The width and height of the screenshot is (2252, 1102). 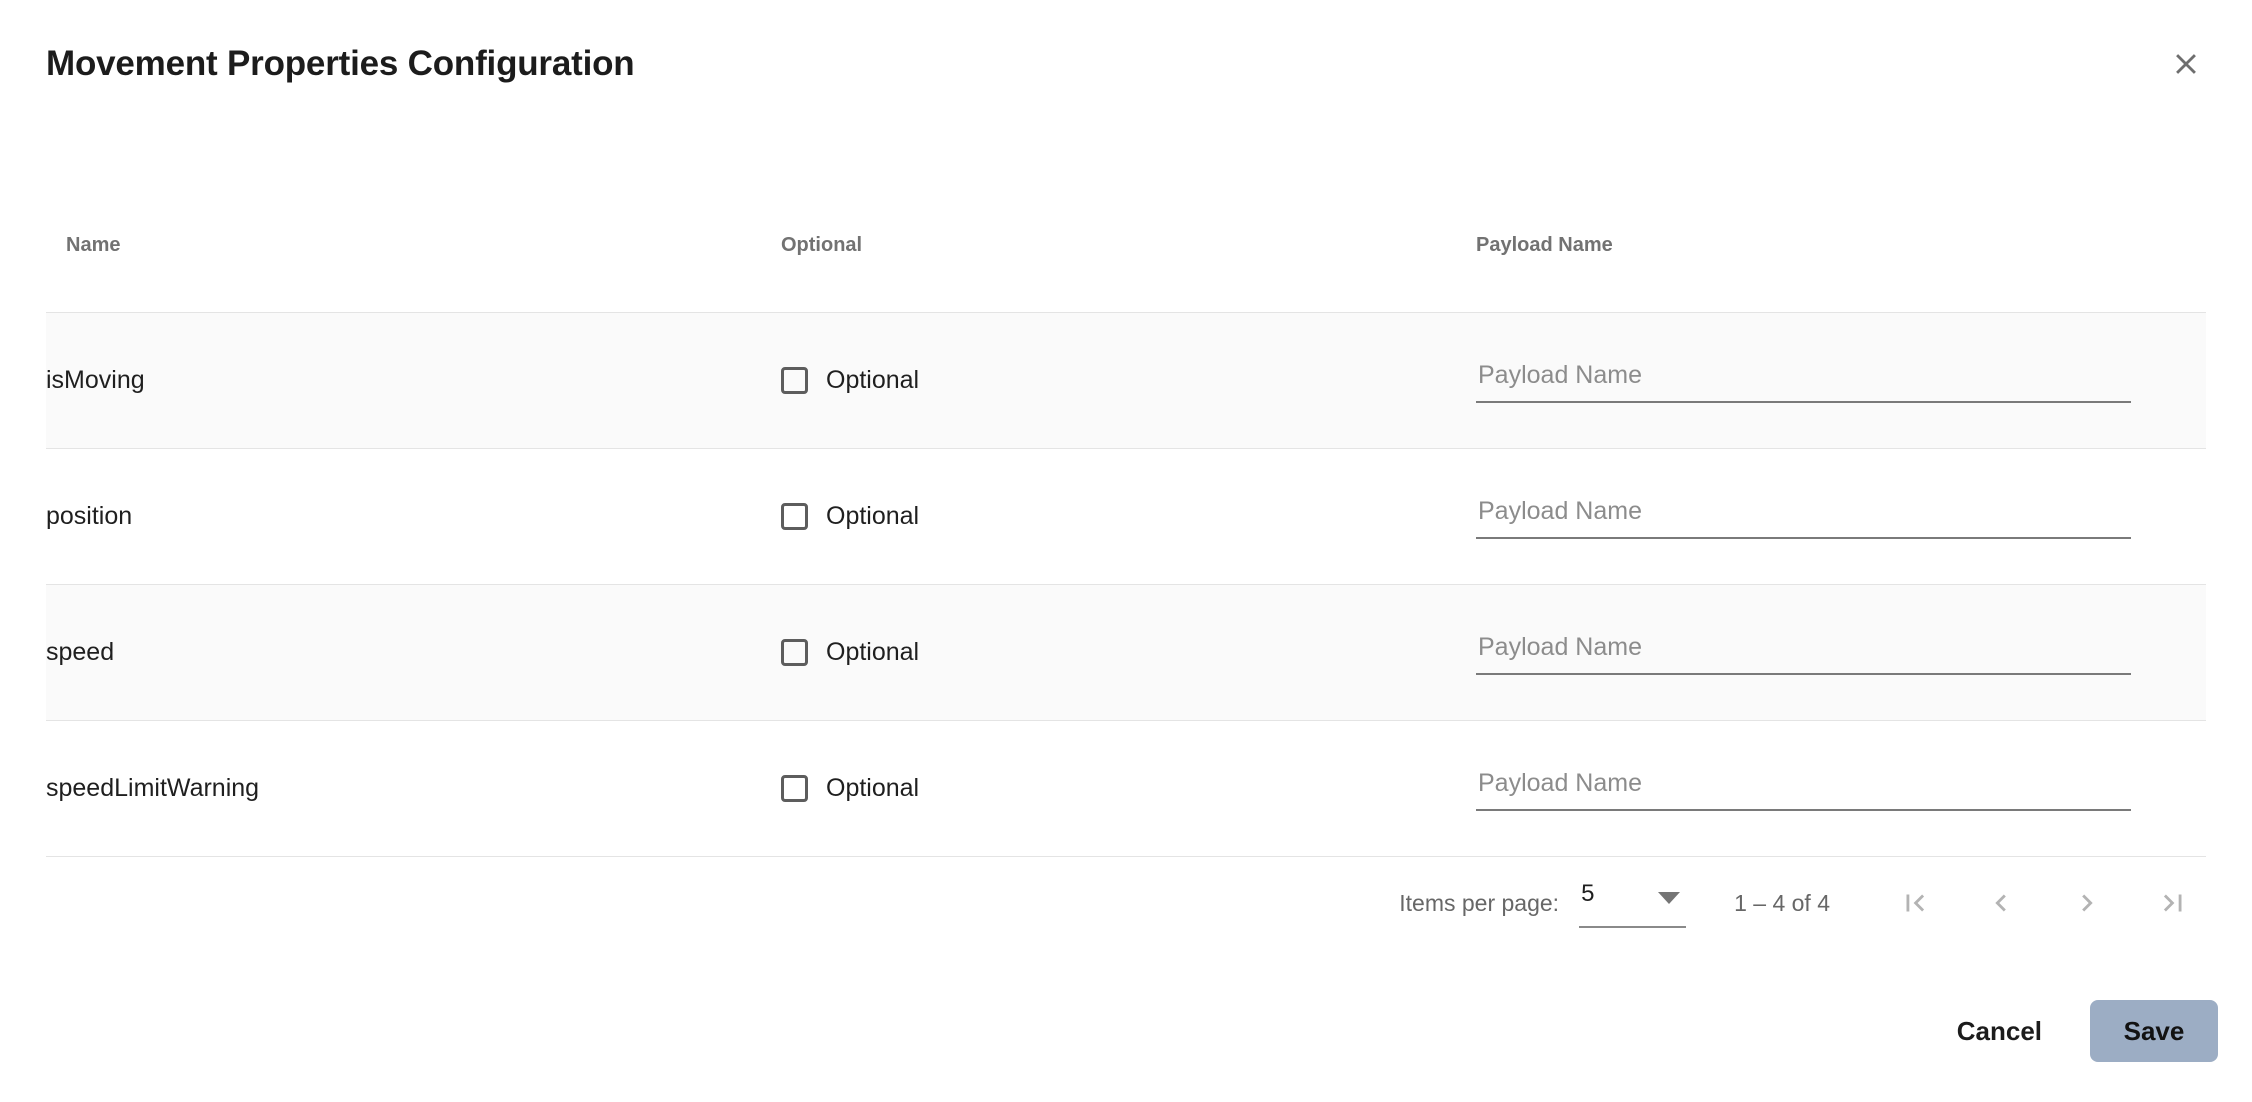 I want to click on column-header-optional: Optional, so click(x=1128, y=263).